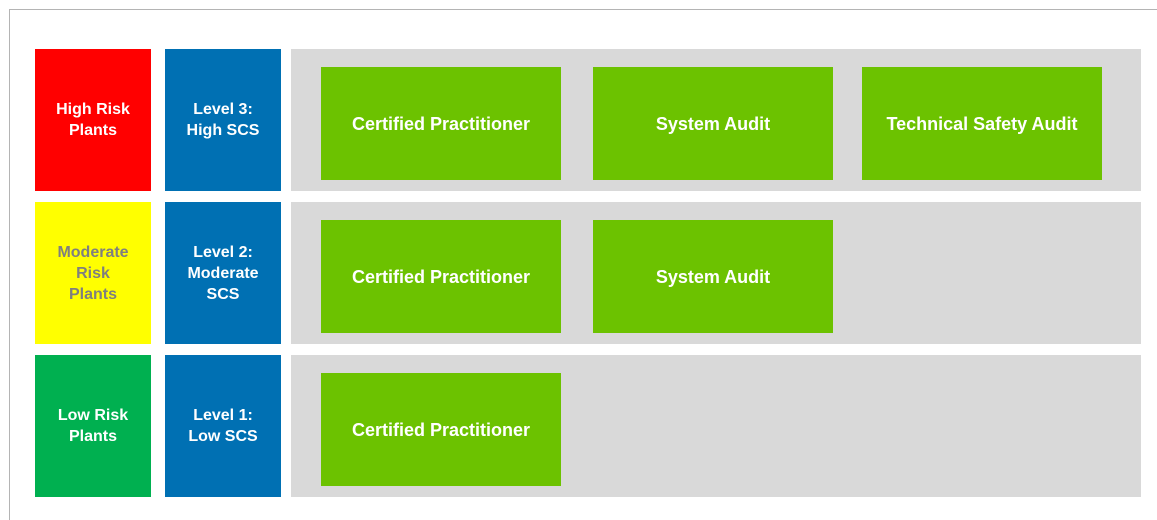 The width and height of the screenshot is (1157, 520). I want to click on risk-label-high: High Risk Plants, so click(93, 120).